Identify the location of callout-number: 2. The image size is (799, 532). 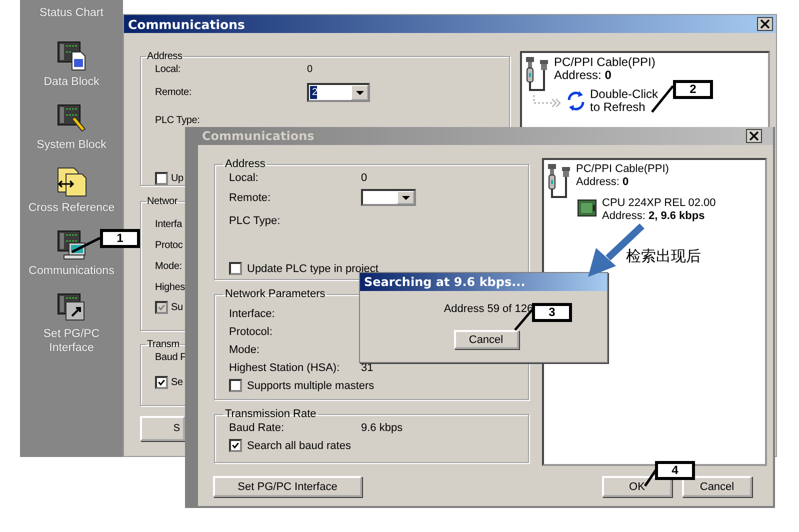
(693, 89).